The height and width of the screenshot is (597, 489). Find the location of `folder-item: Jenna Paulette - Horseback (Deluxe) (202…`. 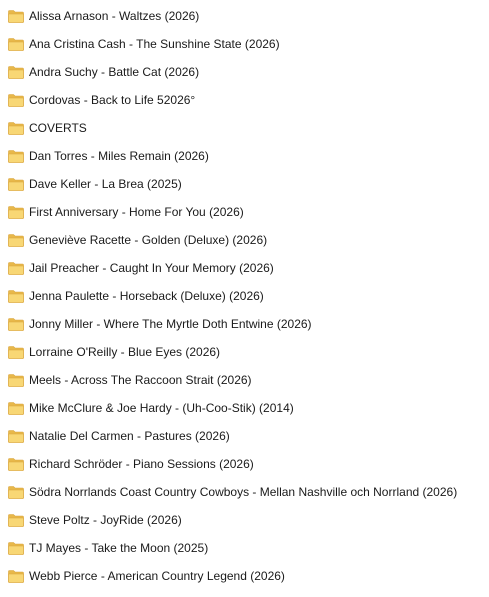

folder-item: Jenna Paulette - Horseback (Deluxe) (202… is located at coordinates (244, 296).